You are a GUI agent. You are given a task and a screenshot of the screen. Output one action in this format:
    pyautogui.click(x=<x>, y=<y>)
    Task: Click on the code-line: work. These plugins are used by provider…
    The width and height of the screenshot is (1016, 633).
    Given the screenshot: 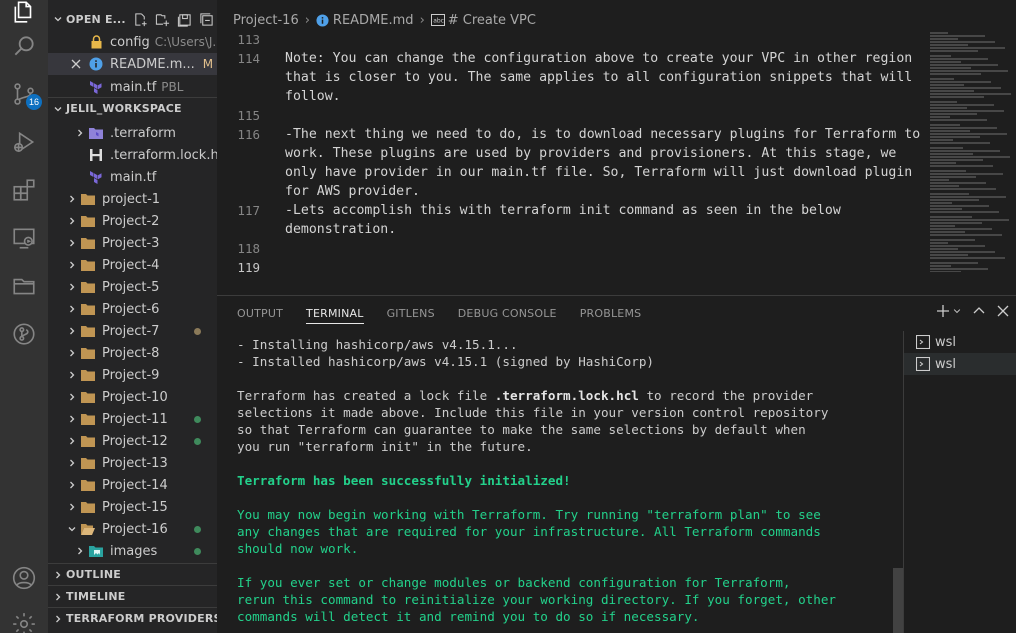 What is the action you would take?
    pyautogui.click(x=591, y=153)
    